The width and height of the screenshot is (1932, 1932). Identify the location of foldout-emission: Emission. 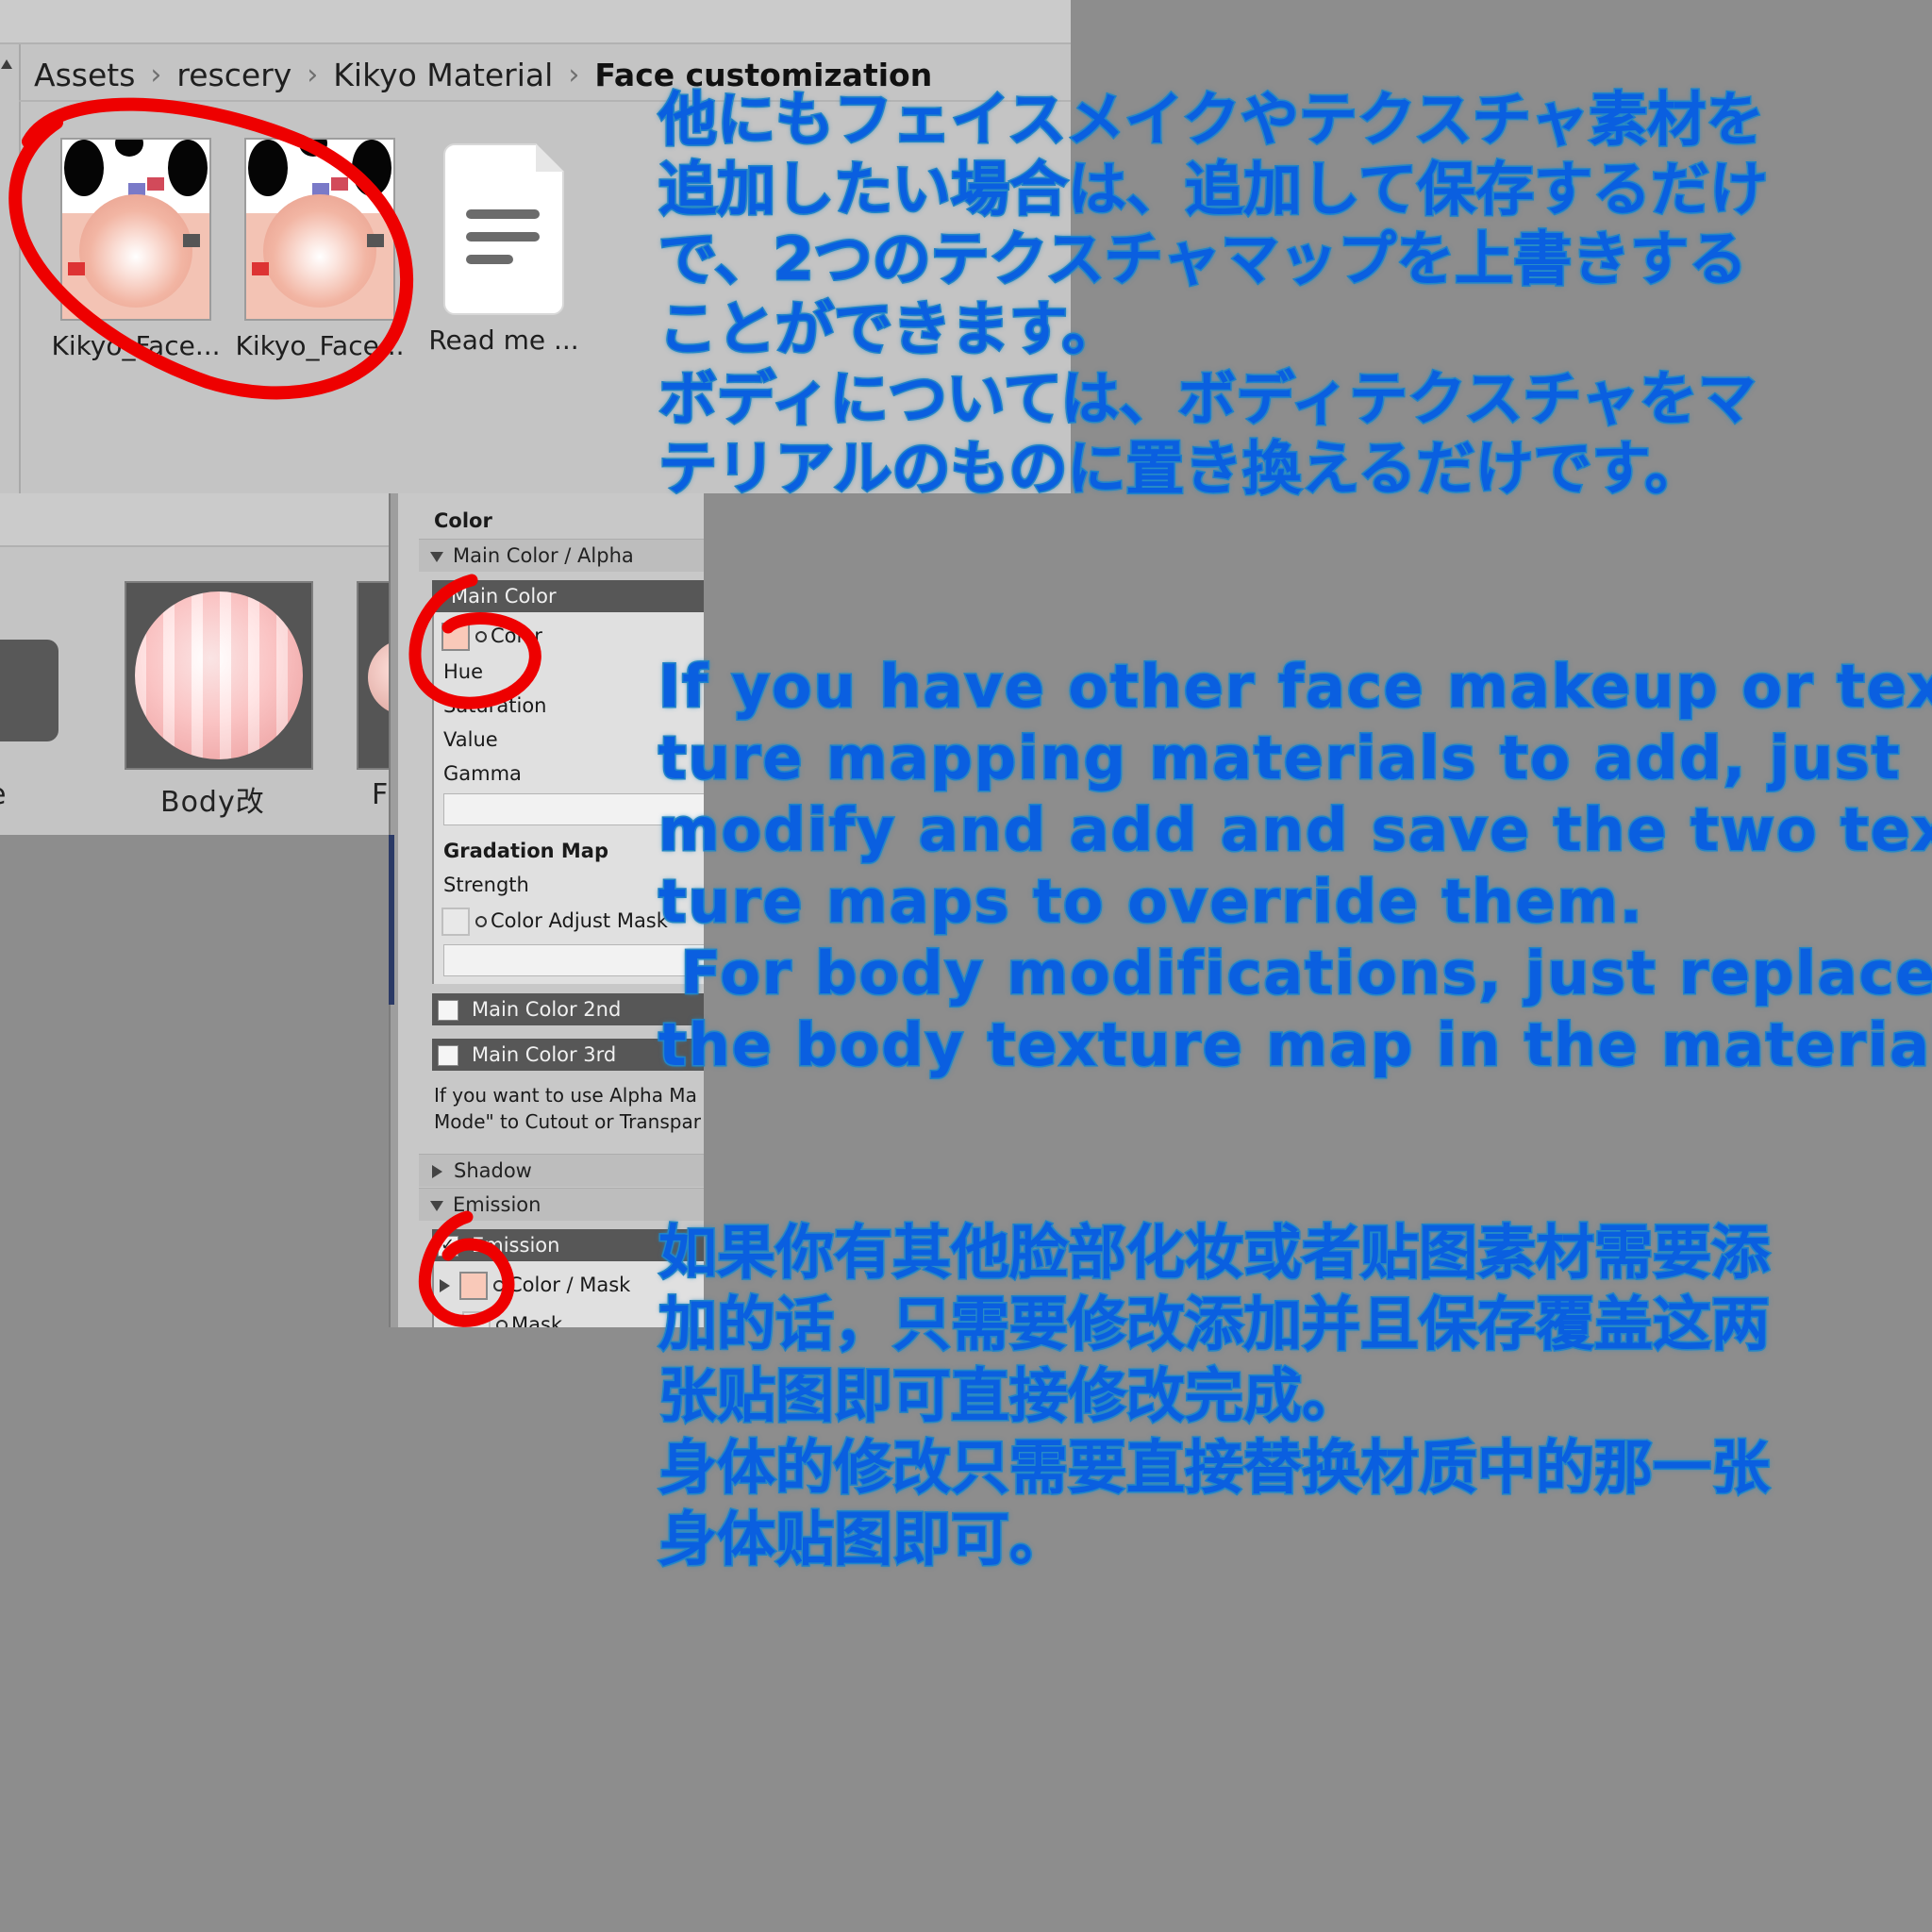
(561, 1204).